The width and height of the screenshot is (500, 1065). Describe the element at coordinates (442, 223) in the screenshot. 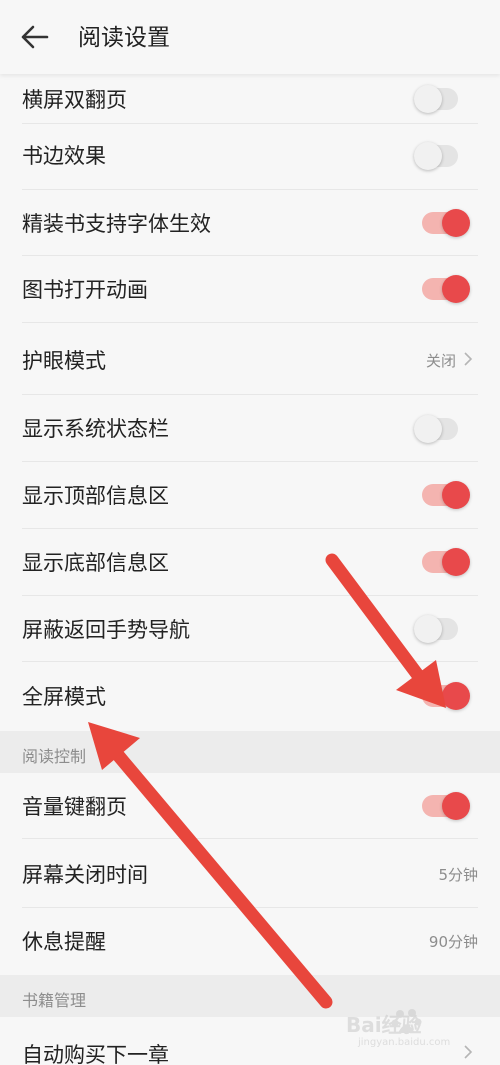

I see `hardcover-font-toggle` at that location.